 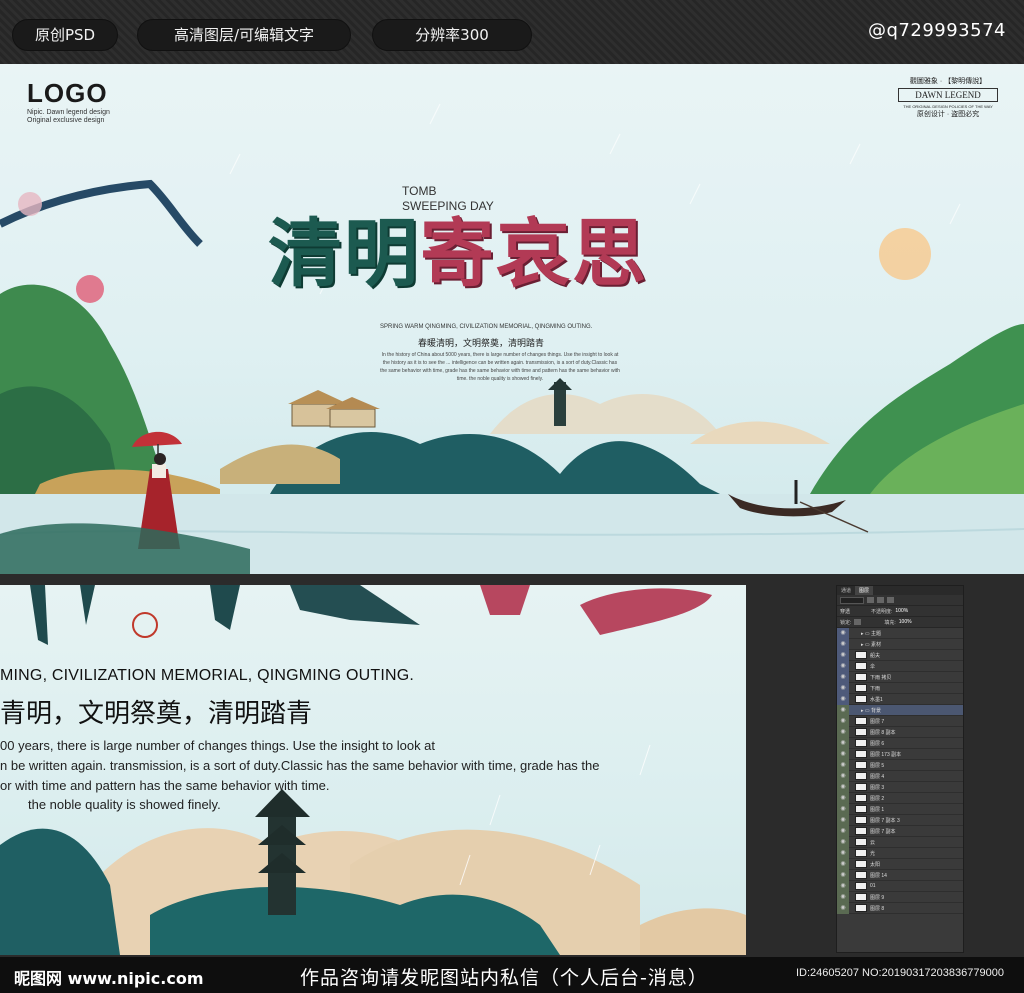 I want to click on stamp-bottom: 原创设计 · 盗图必究, so click(x=948, y=114).